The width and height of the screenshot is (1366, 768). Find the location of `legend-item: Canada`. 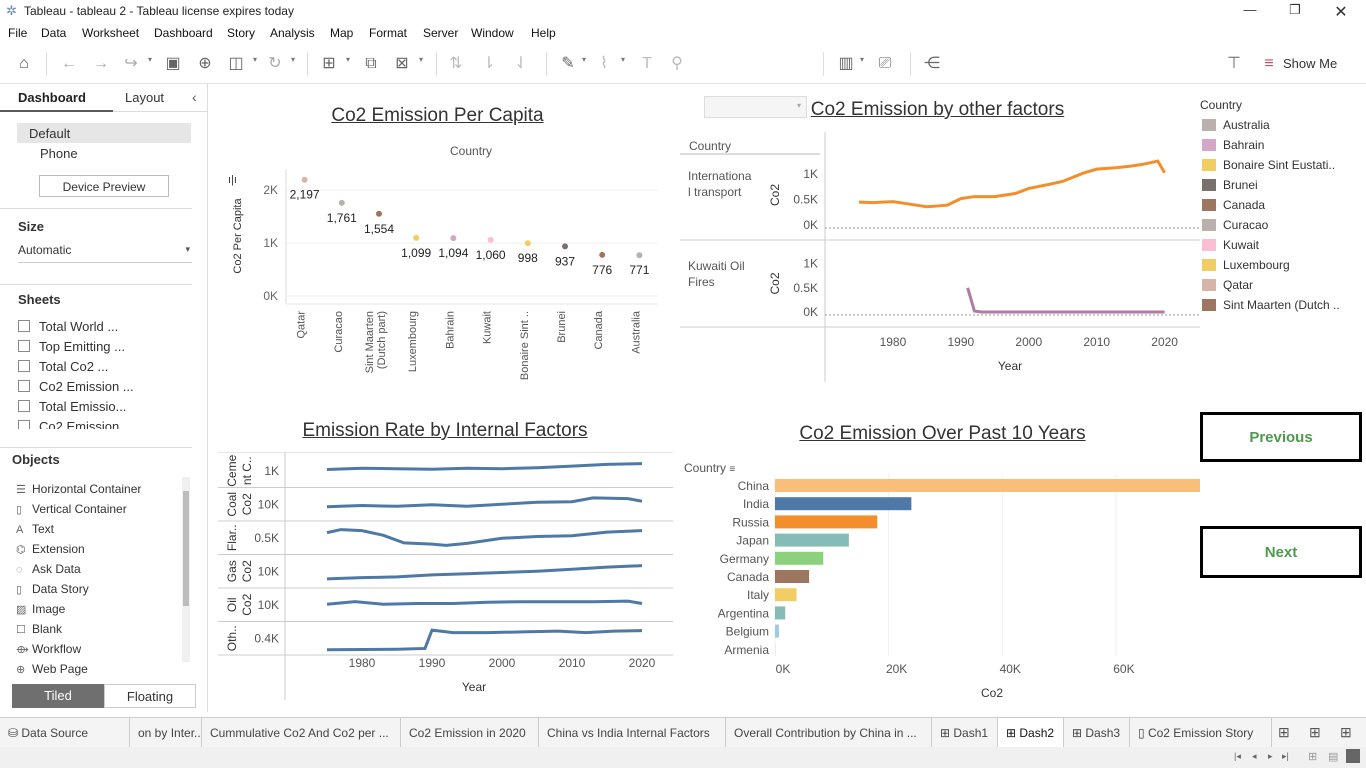

legend-item: Canada is located at coordinates (1282, 206).